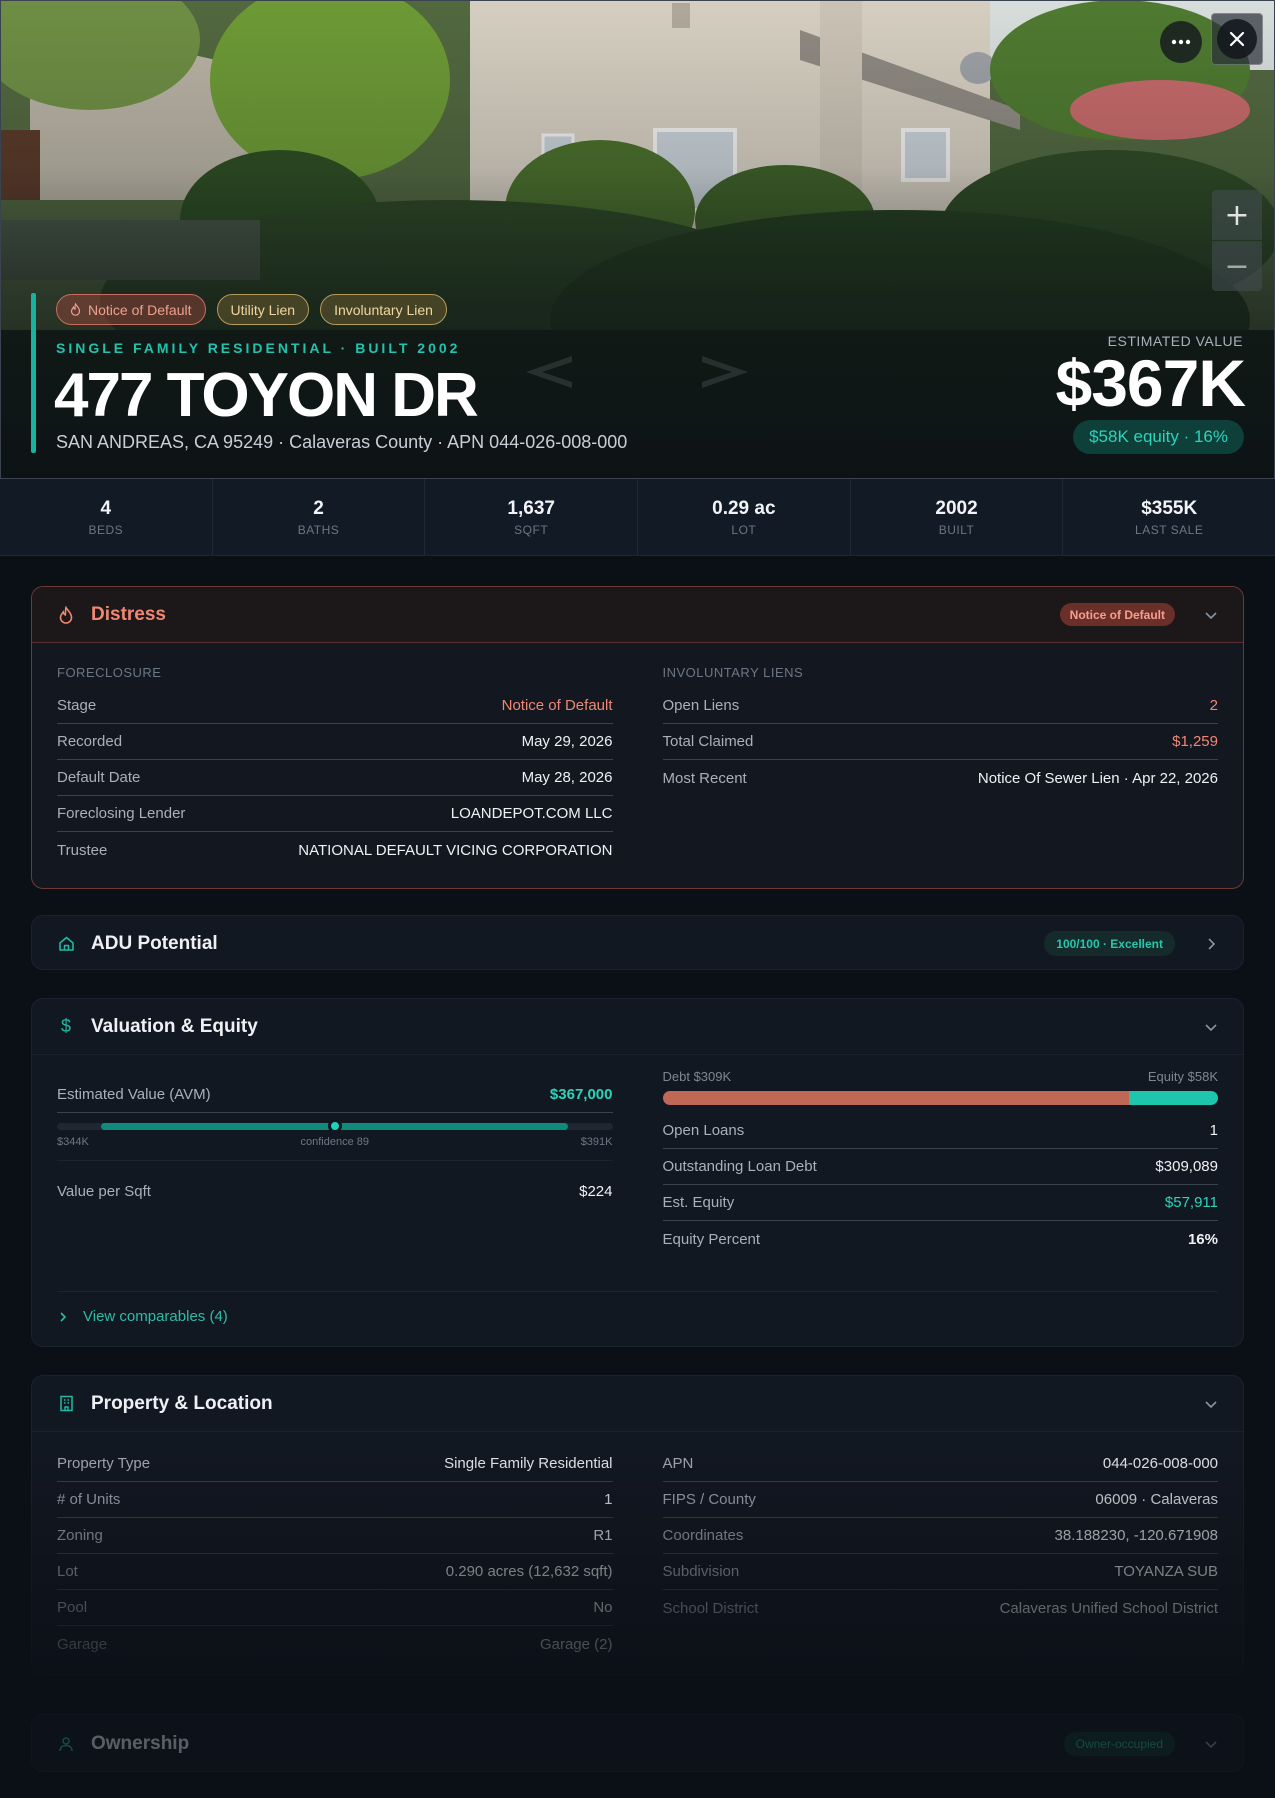 The image size is (1275, 1798). What do you see at coordinates (1158, 437) in the screenshot?
I see `equity-pill: $58K equity · 16%` at bounding box center [1158, 437].